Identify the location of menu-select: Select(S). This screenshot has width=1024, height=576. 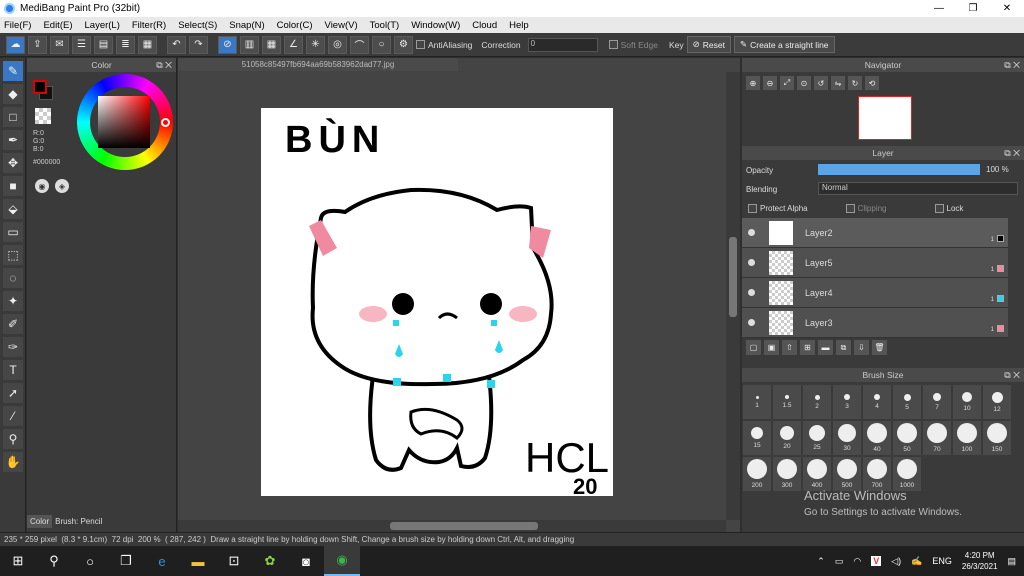
(197, 25).